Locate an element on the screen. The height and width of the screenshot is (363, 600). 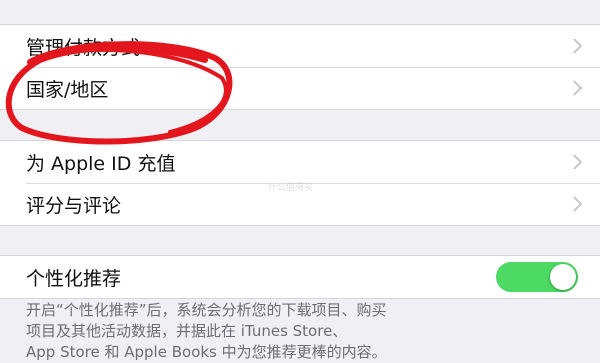
add-funds-row: 为 Apple ID 充值 is located at coordinates (300, 162).